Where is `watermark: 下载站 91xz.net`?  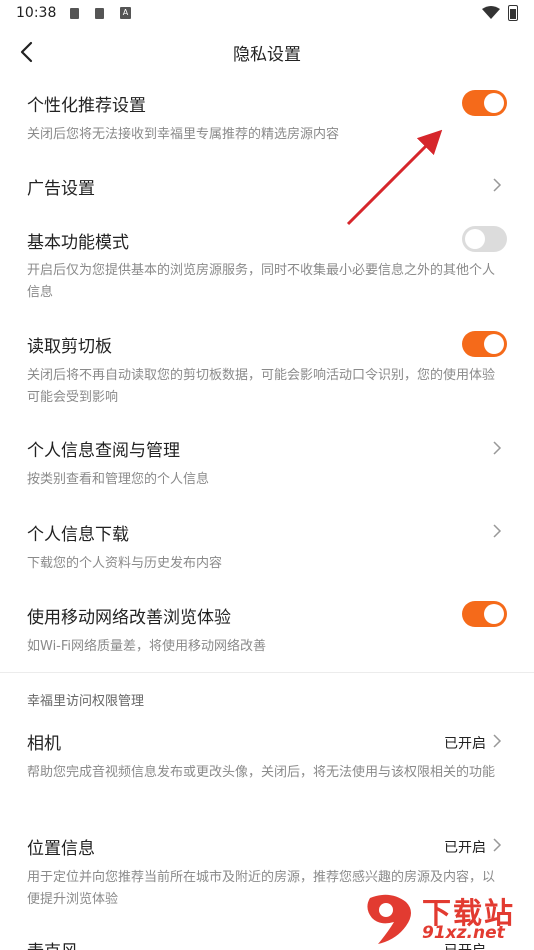 watermark: 下载站 91xz.net is located at coordinates (444, 919).